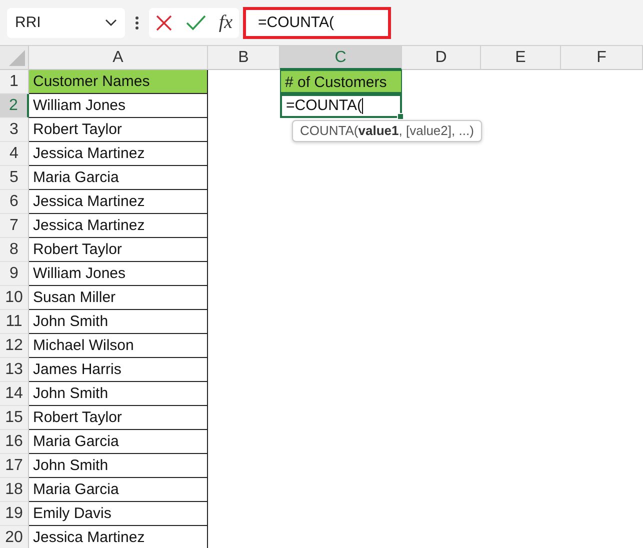 This screenshot has height=548, width=643. What do you see at coordinates (521, 58) in the screenshot?
I see `column-header: E` at bounding box center [521, 58].